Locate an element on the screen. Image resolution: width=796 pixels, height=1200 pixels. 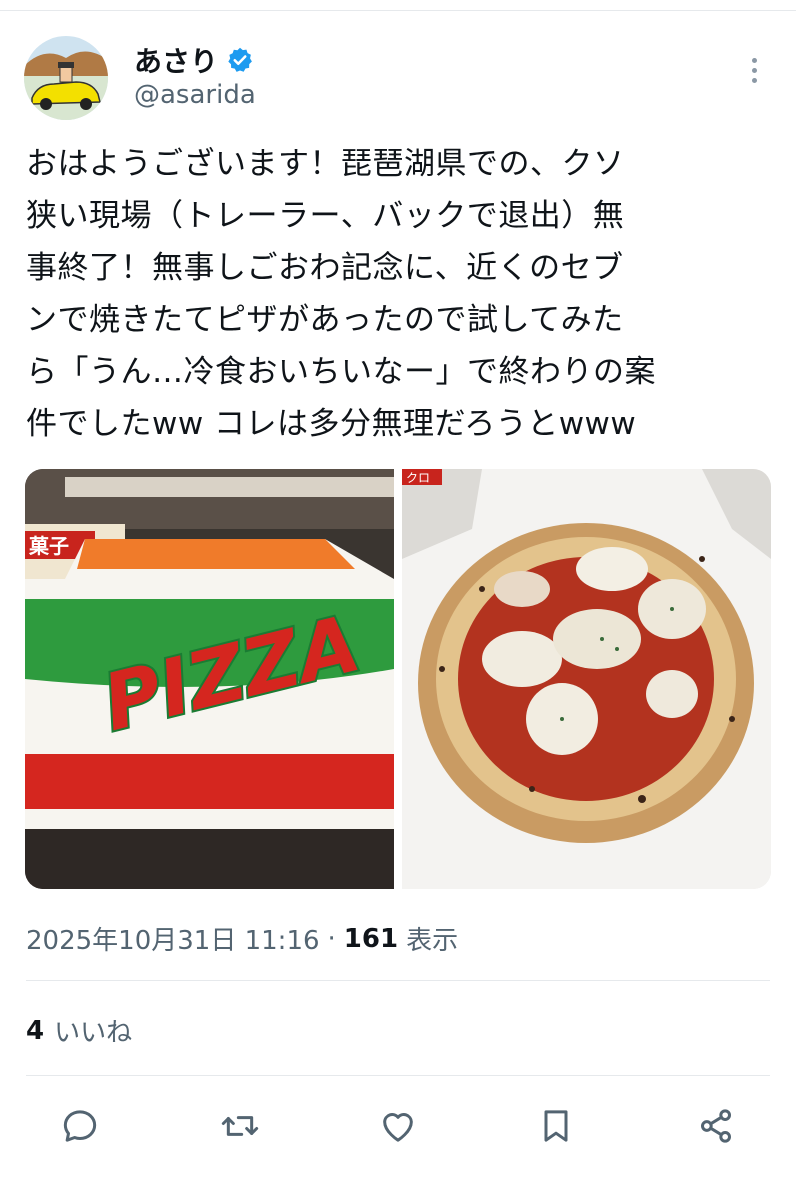
action-bar is located at coordinates (398, 1126).